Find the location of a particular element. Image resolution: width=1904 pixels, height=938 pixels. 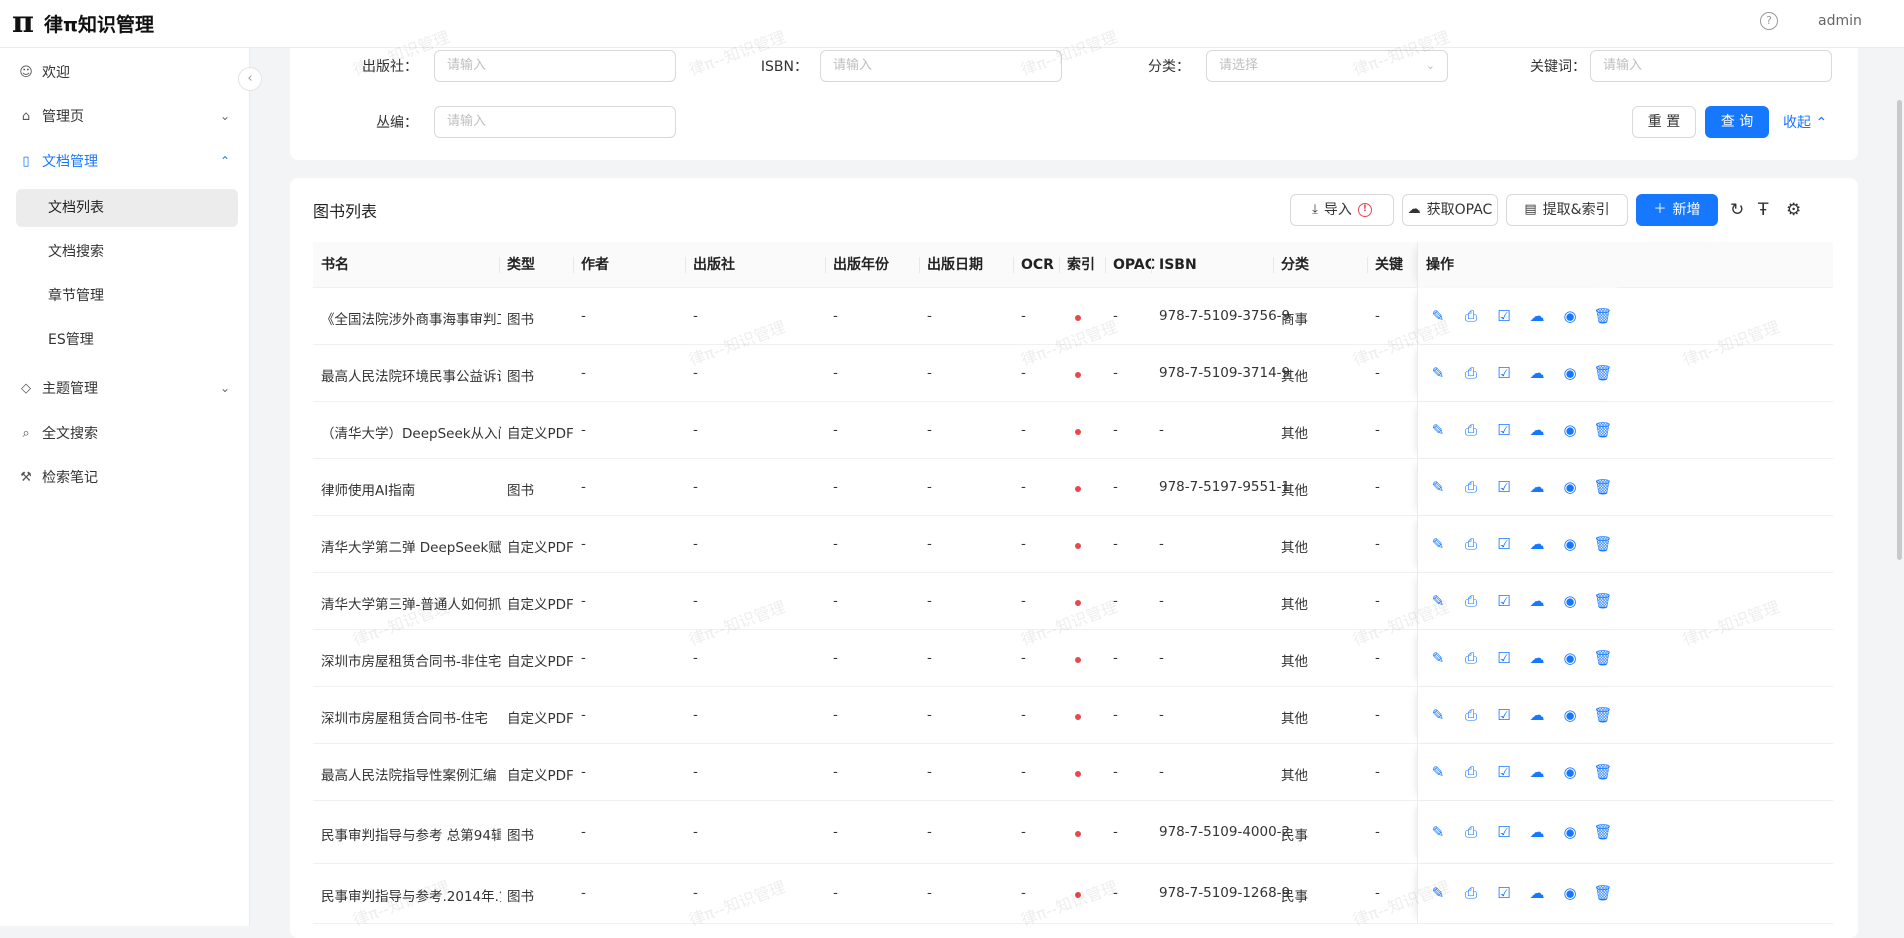

table-row: 清华大学第三弹-普通人如何抓... 自定义PDF - - - - - - - 其他 - ✎ ⎙ ☑ ☁ ◉ 🗑 is located at coordinates (1073, 601).